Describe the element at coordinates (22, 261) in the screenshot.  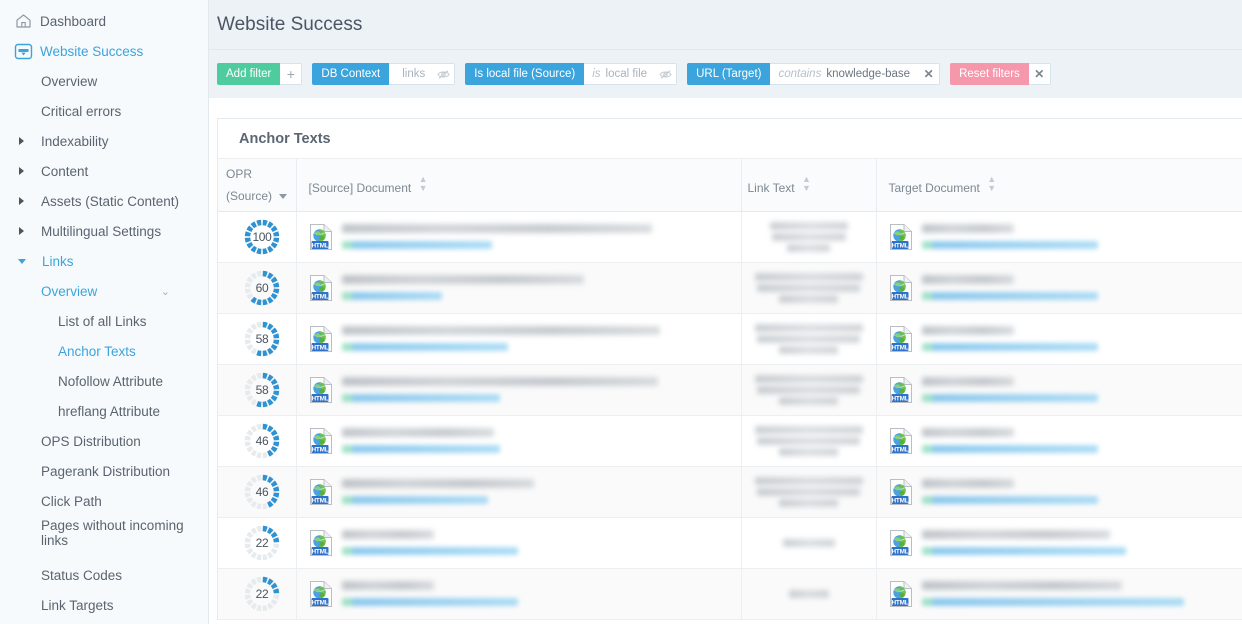
I see `chevron-down-icon` at that location.